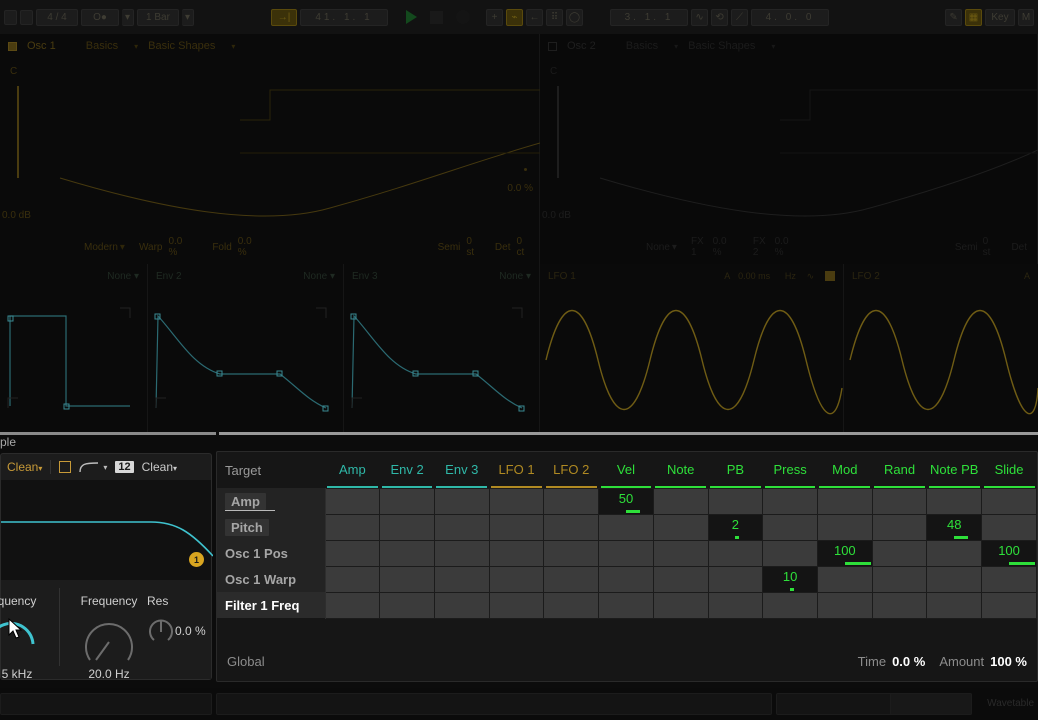 The image size is (1038, 720). I want to click on matrix-time-value: 0.0 %, so click(908, 661).